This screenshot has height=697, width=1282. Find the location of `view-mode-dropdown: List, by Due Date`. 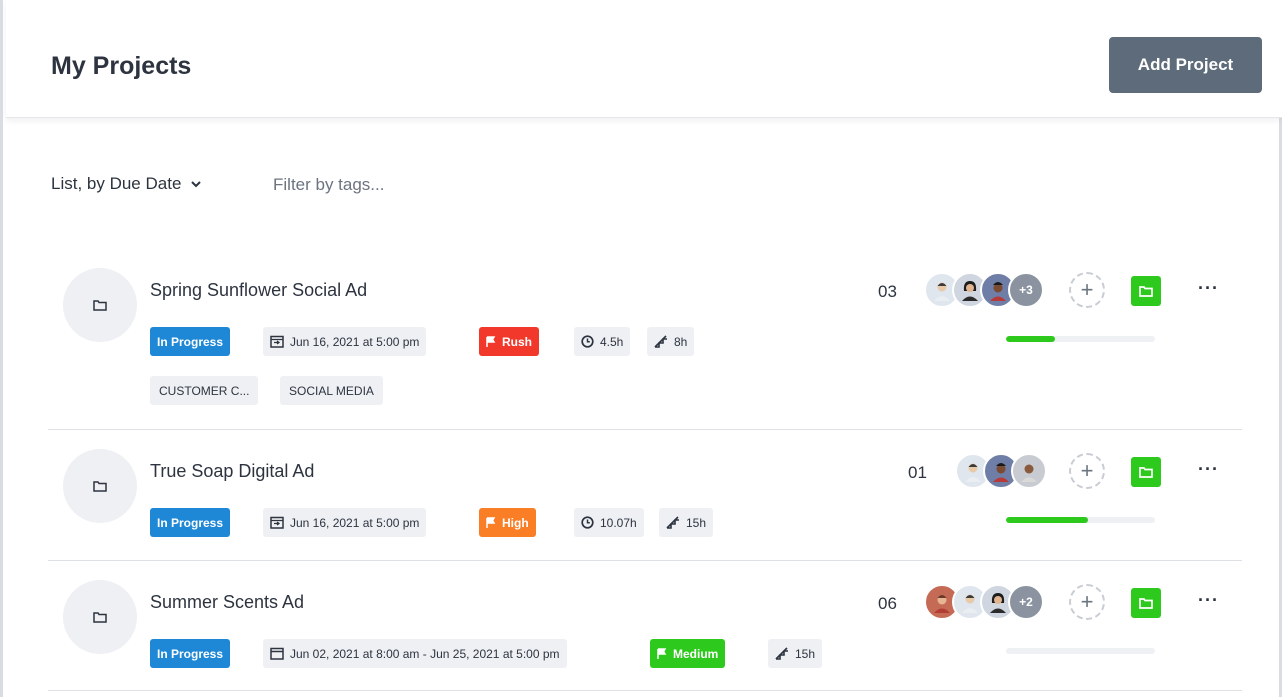

view-mode-dropdown: List, by Due Date is located at coordinates (126, 184).